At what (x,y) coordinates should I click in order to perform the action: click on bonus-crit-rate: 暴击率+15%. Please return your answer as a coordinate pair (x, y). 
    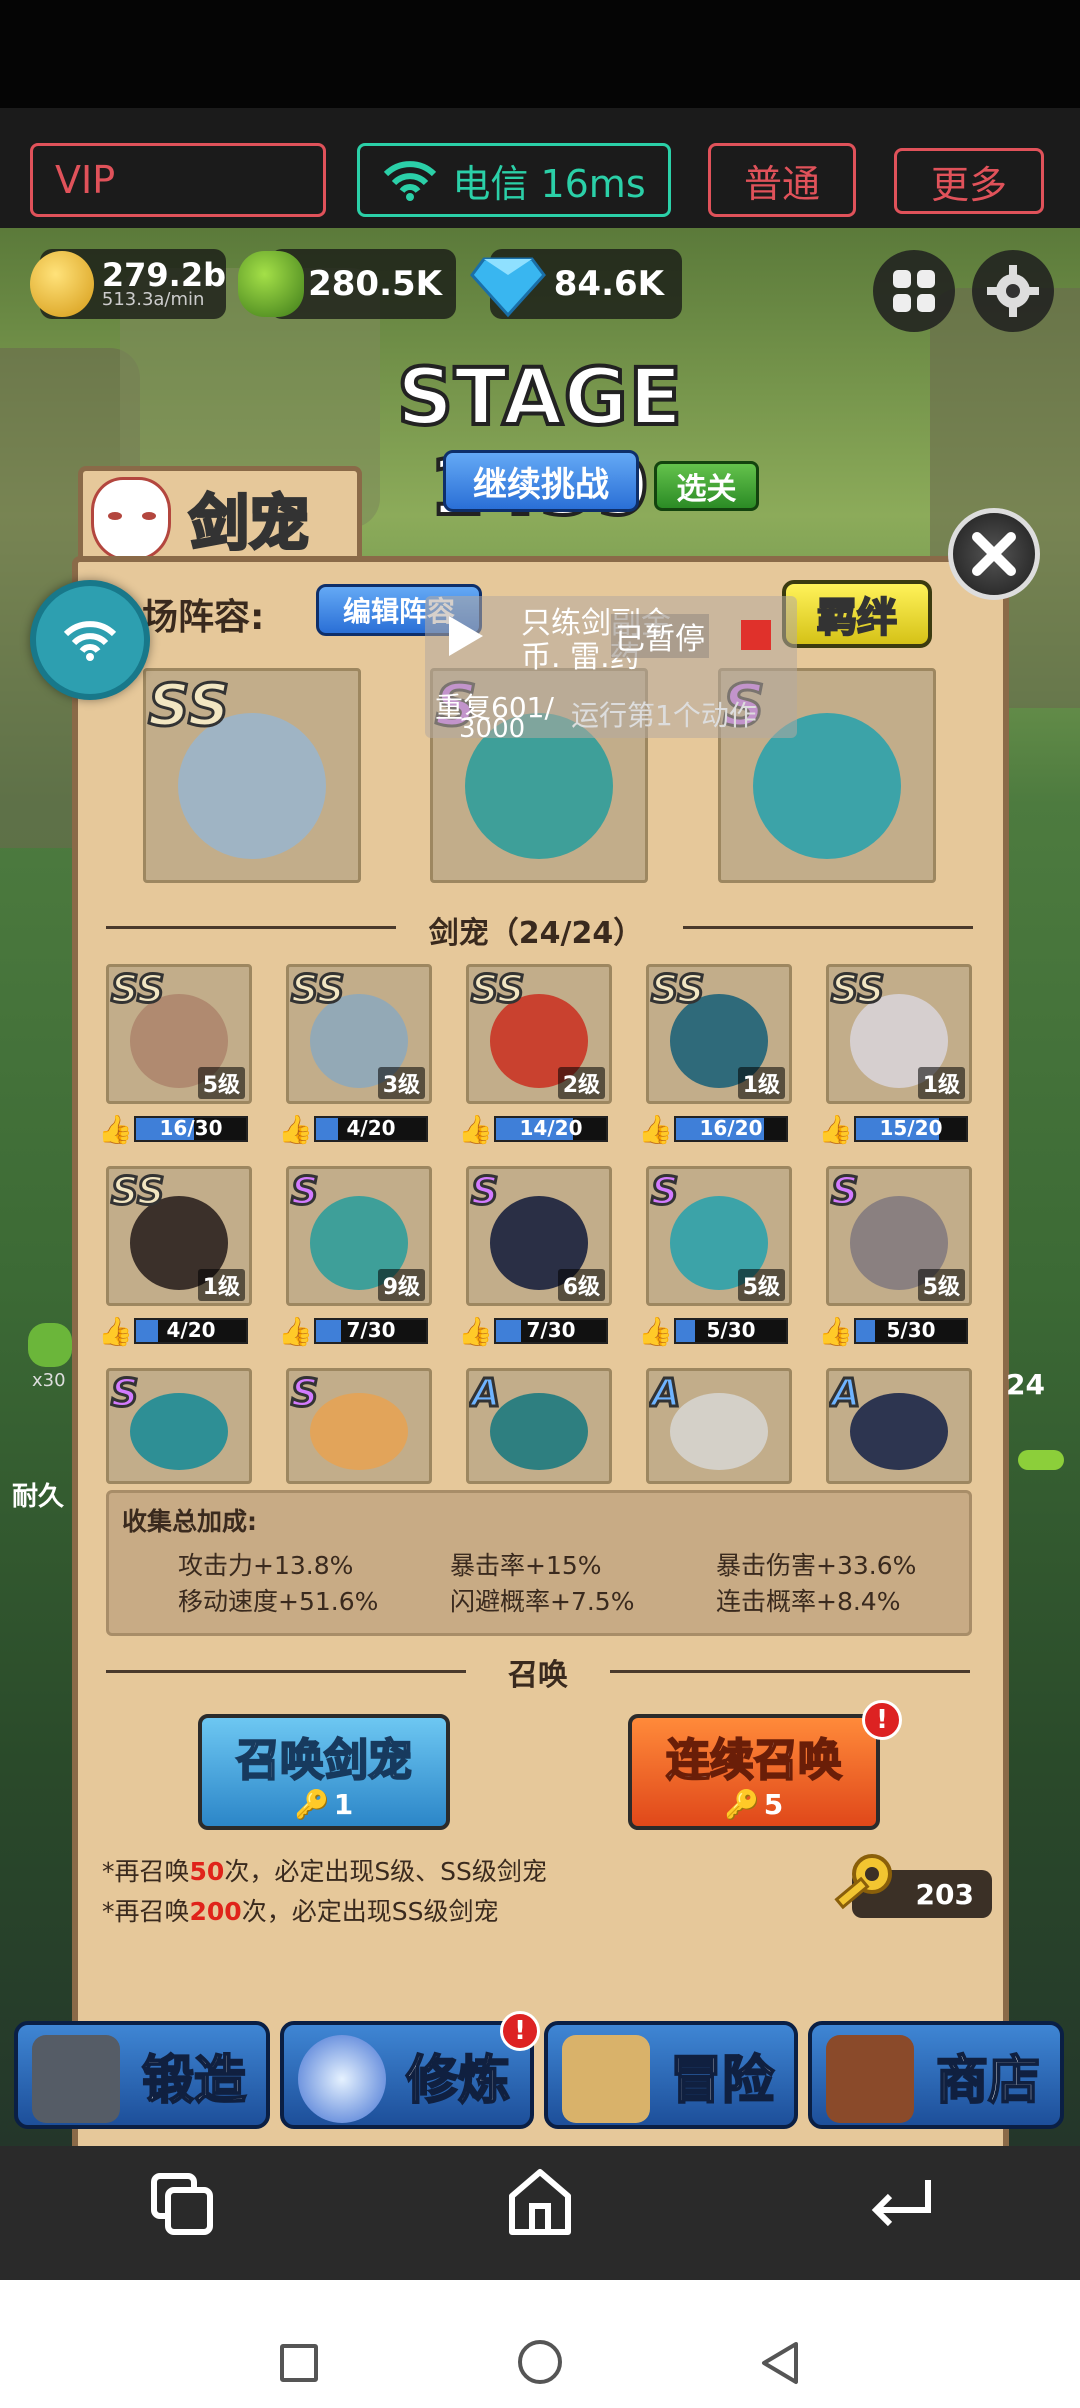
    Looking at the image, I should click on (526, 1565).